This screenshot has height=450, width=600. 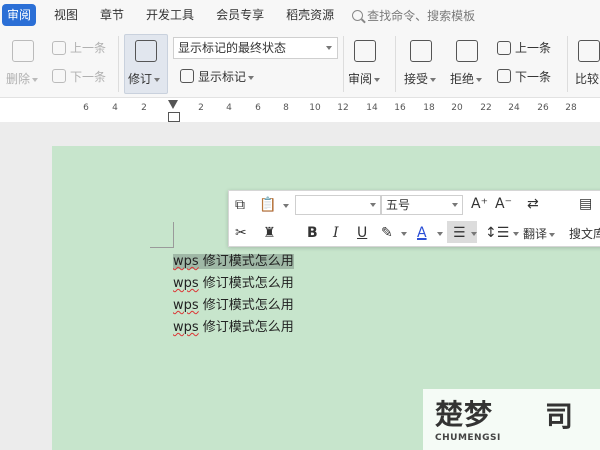 What do you see at coordinates (372, 108) in the screenshot?
I see `ruler-tick: 14` at bounding box center [372, 108].